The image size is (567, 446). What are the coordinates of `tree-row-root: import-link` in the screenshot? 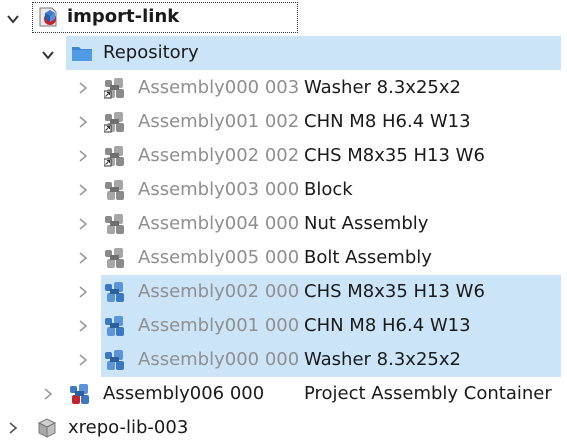 It's located at (283, 17).